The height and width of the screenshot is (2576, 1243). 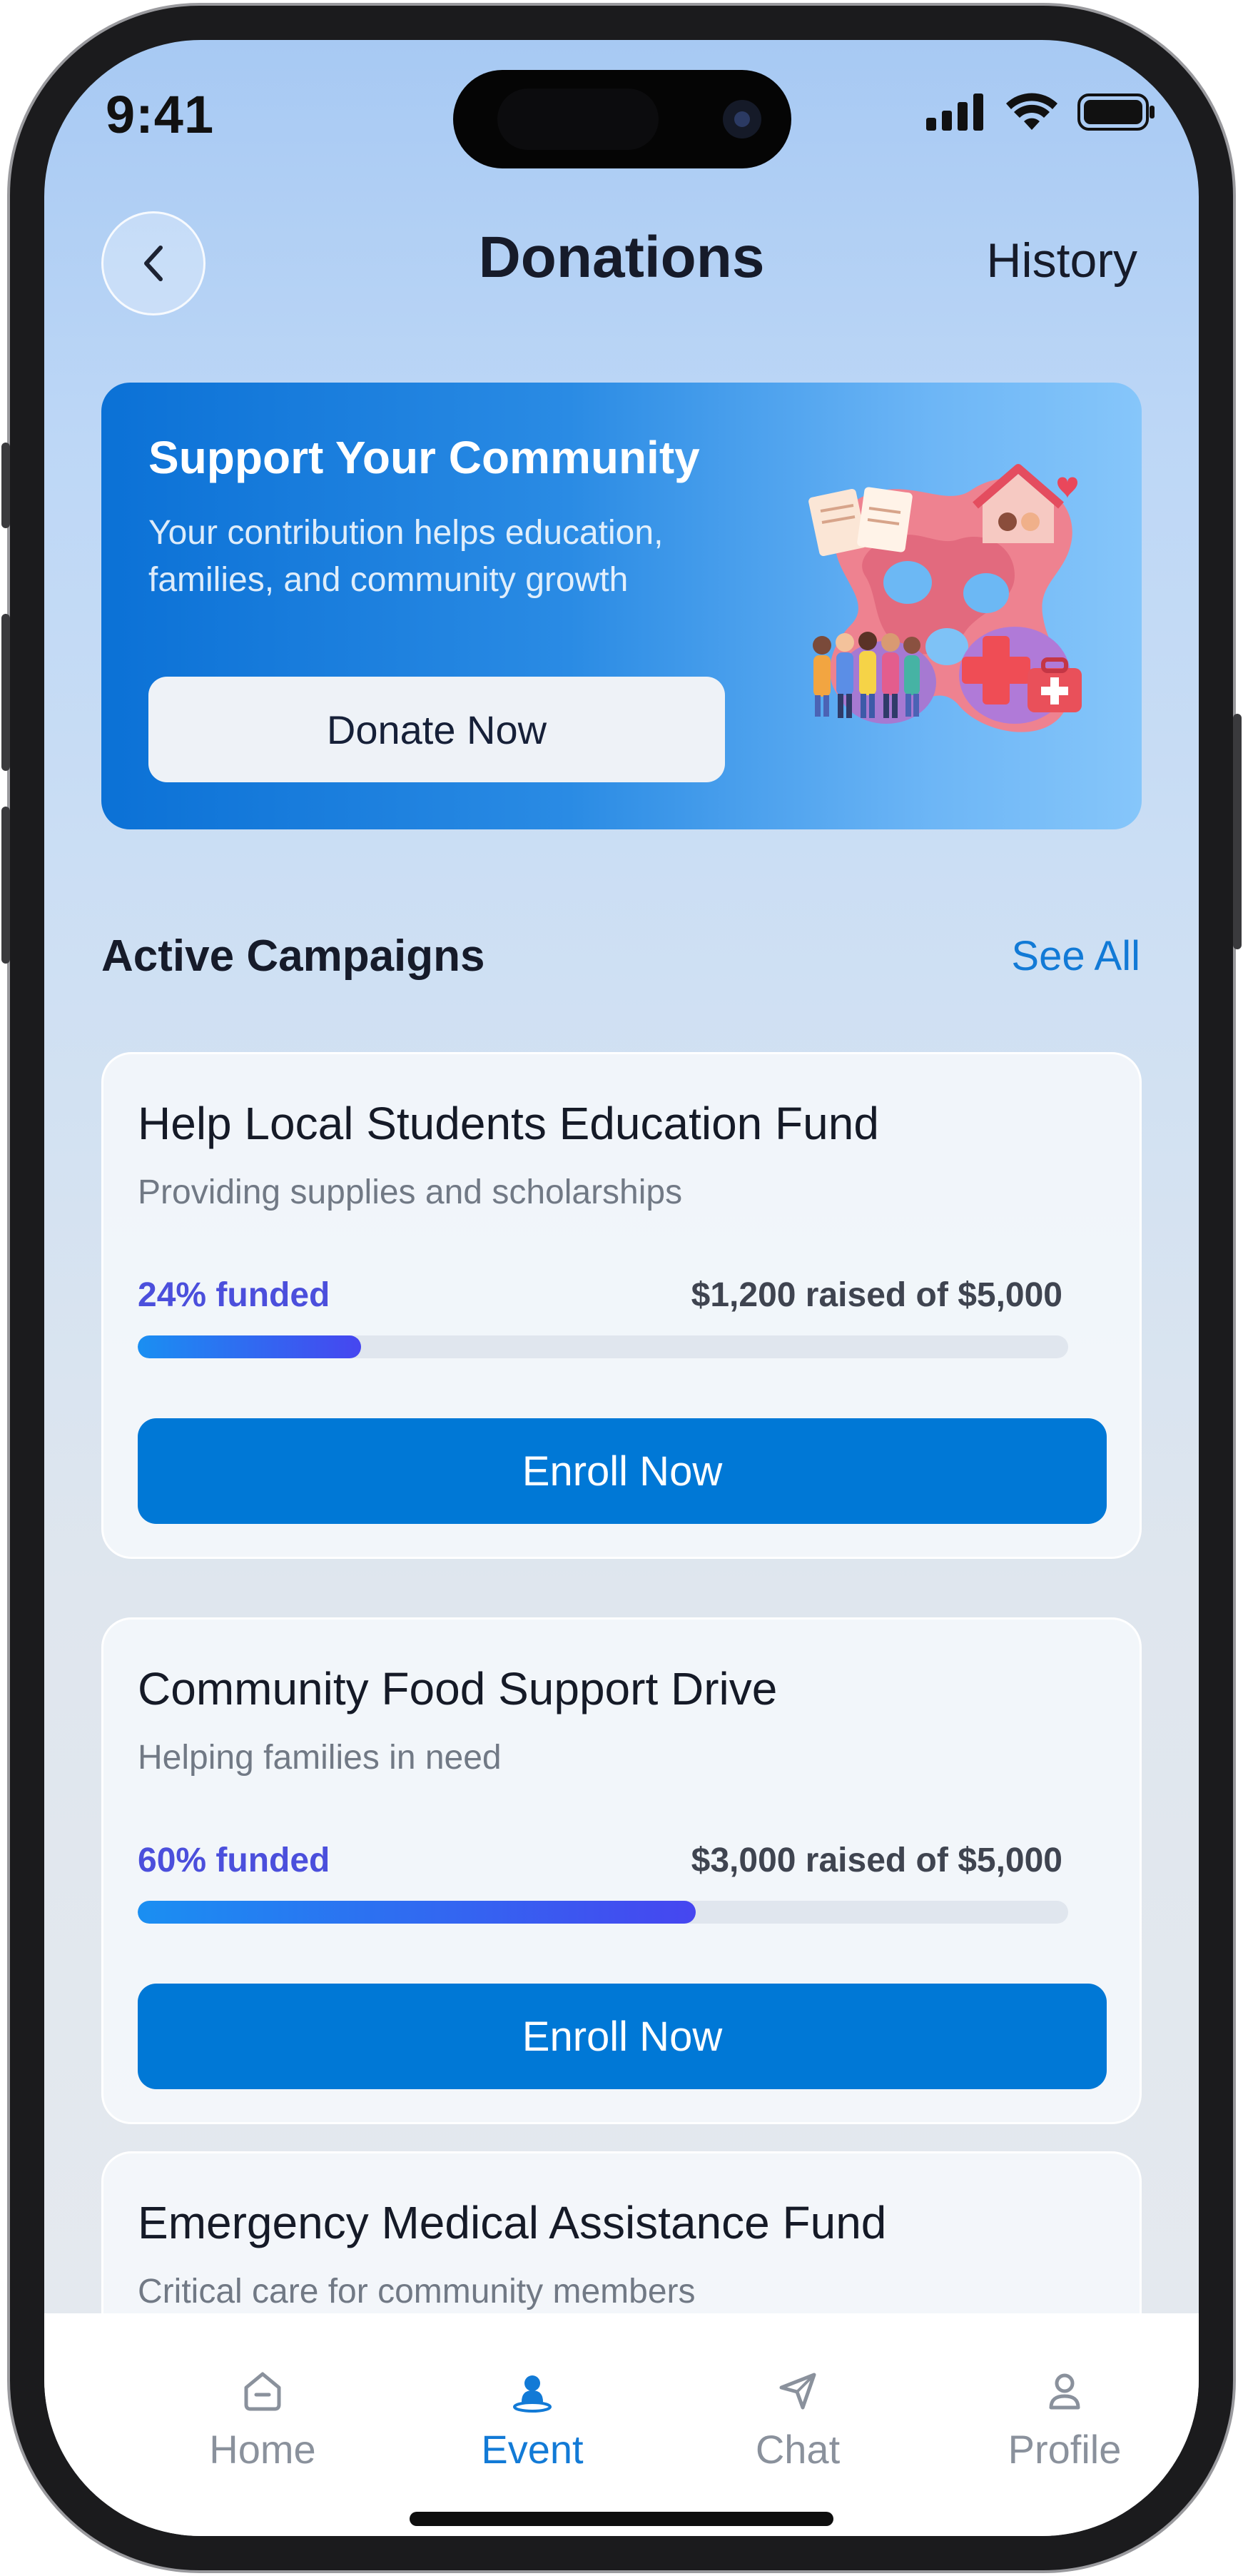 What do you see at coordinates (436, 729) in the screenshot?
I see `donate-now-button: Donate Now` at bounding box center [436, 729].